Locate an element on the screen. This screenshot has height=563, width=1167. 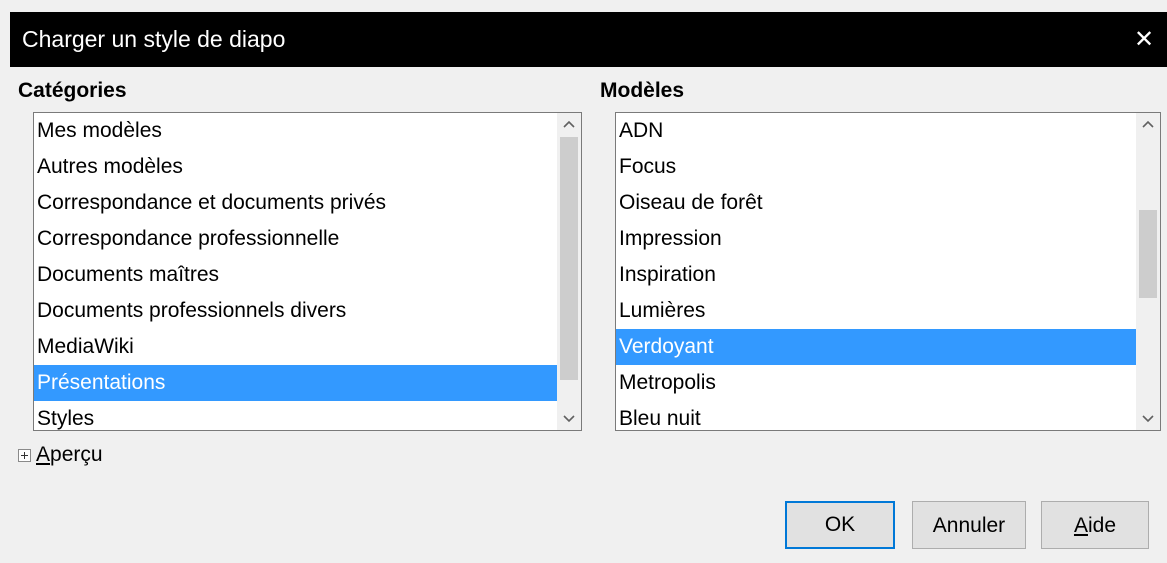
category-item: Correspondance et documents privés is located at coordinates (295, 203).